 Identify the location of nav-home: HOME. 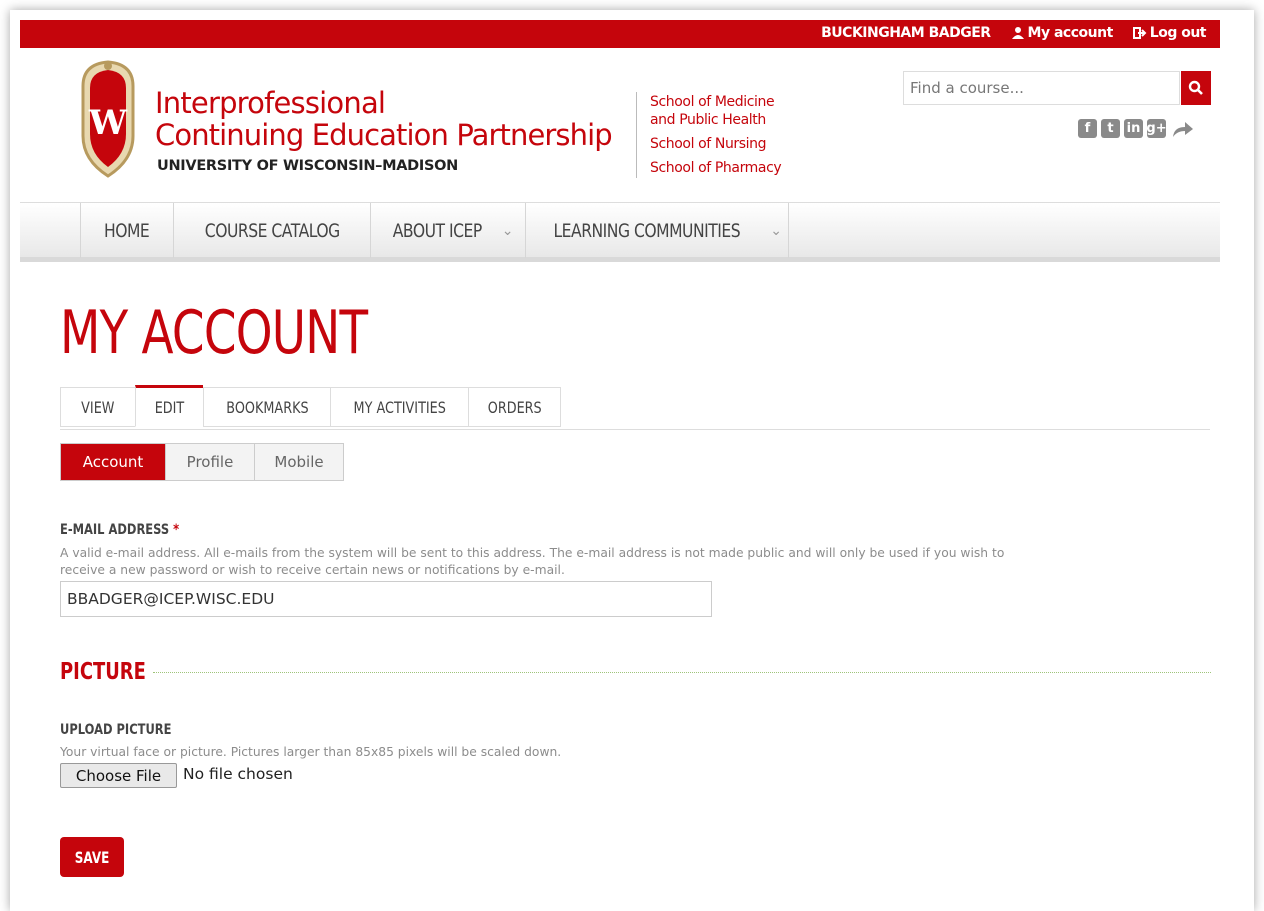
(126, 230).